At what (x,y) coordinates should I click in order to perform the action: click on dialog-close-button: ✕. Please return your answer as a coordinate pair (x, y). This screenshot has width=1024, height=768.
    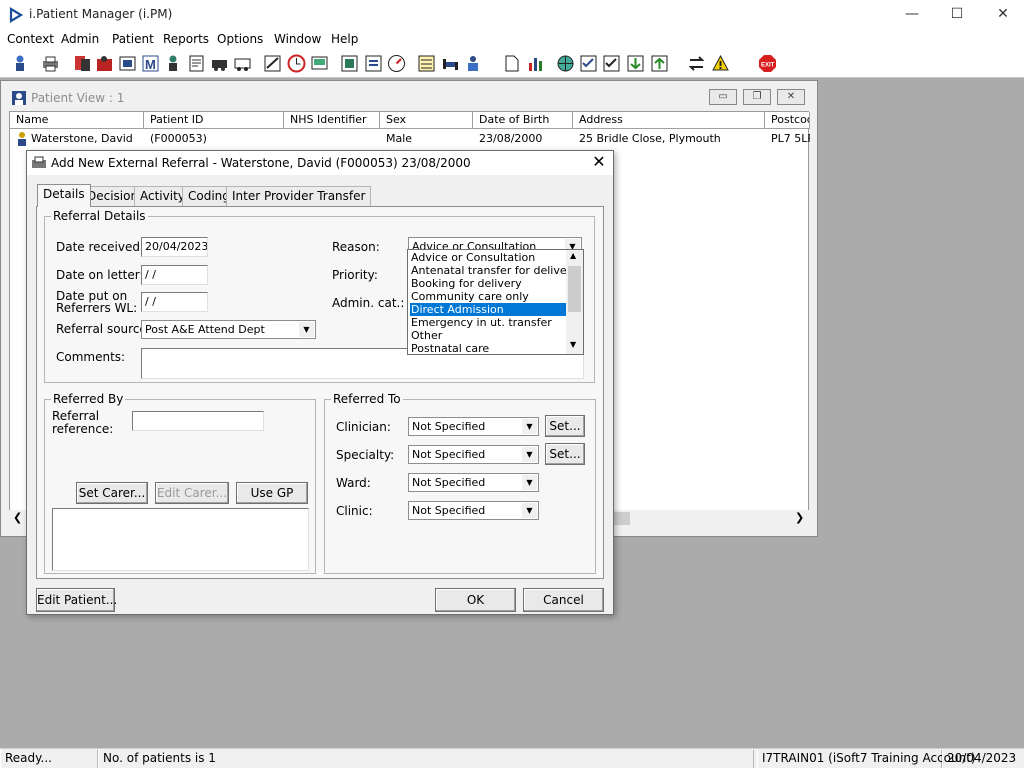
    Looking at the image, I should click on (599, 163).